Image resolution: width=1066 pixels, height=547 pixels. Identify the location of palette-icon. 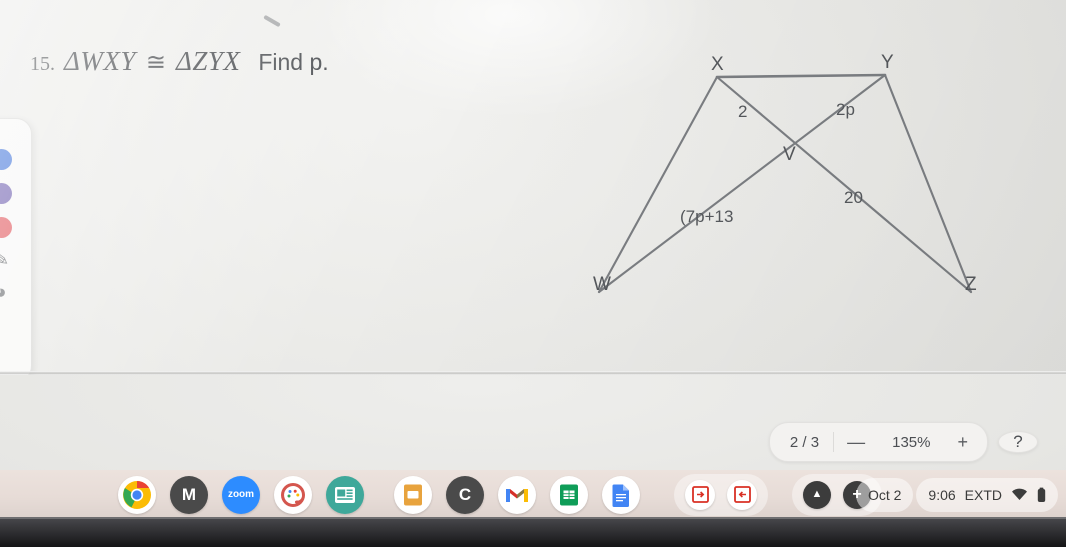
(293, 494).